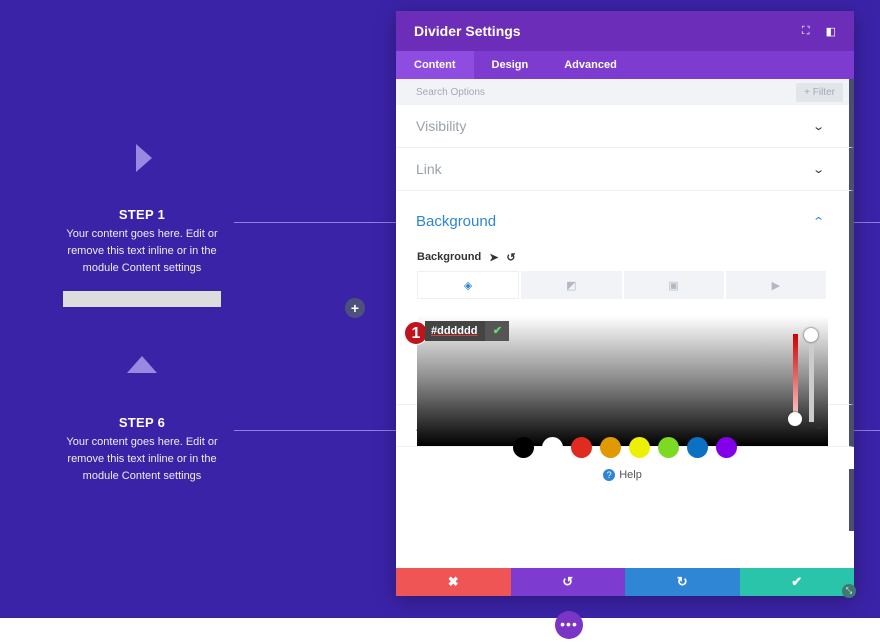 The height and width of the screenshot is (644, 880). What do you see at coordinates (818, 221) in the screenshot?
I see `chevron-up-icon: ⌃` at bounding box center [818, 221].